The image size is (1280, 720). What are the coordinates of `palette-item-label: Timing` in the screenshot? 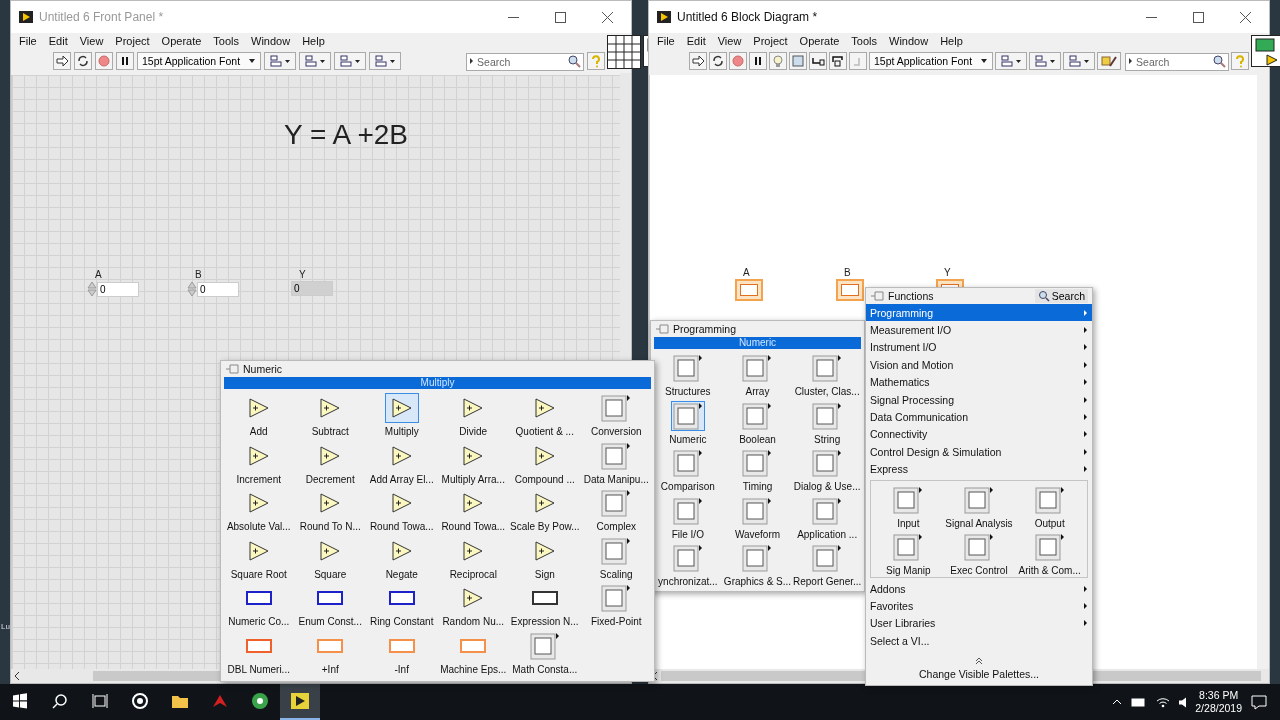 It's located at (757, 486).